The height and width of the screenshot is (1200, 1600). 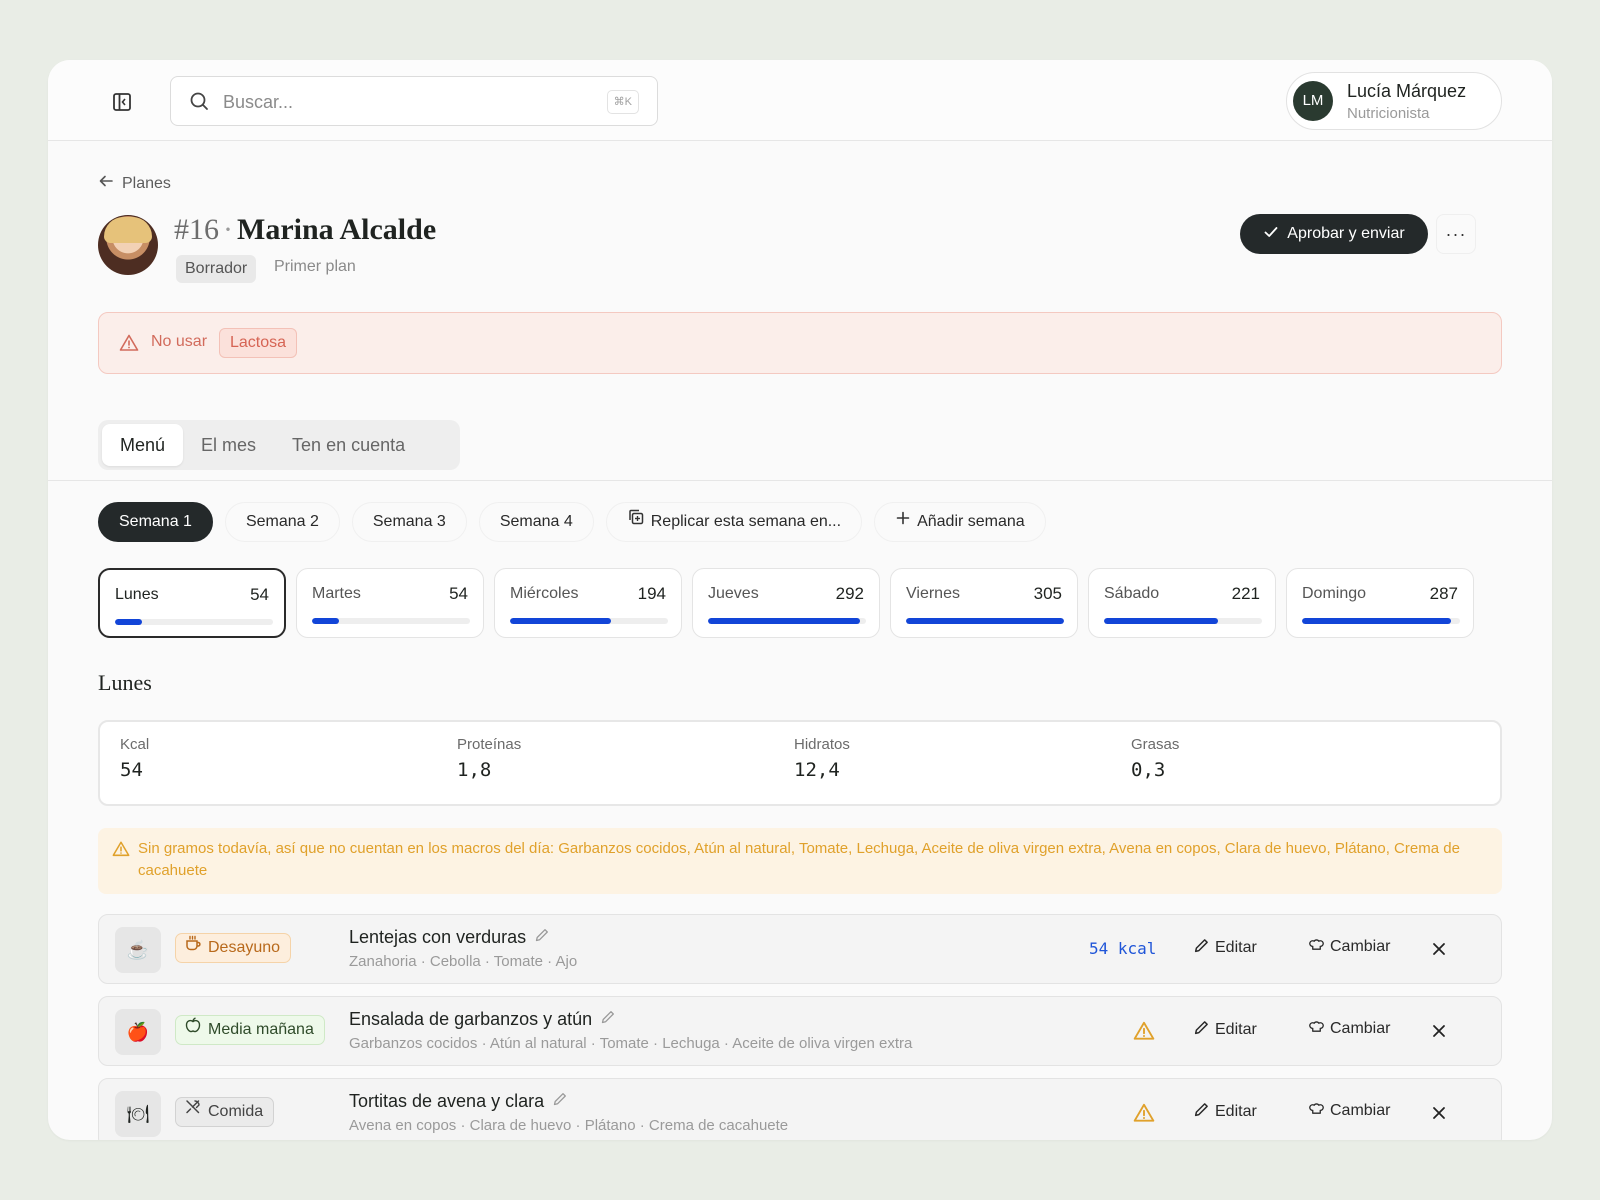 I want to click on user-menu: LM Lucía Márquez Nutricionista, so click(x=1394, y=101).